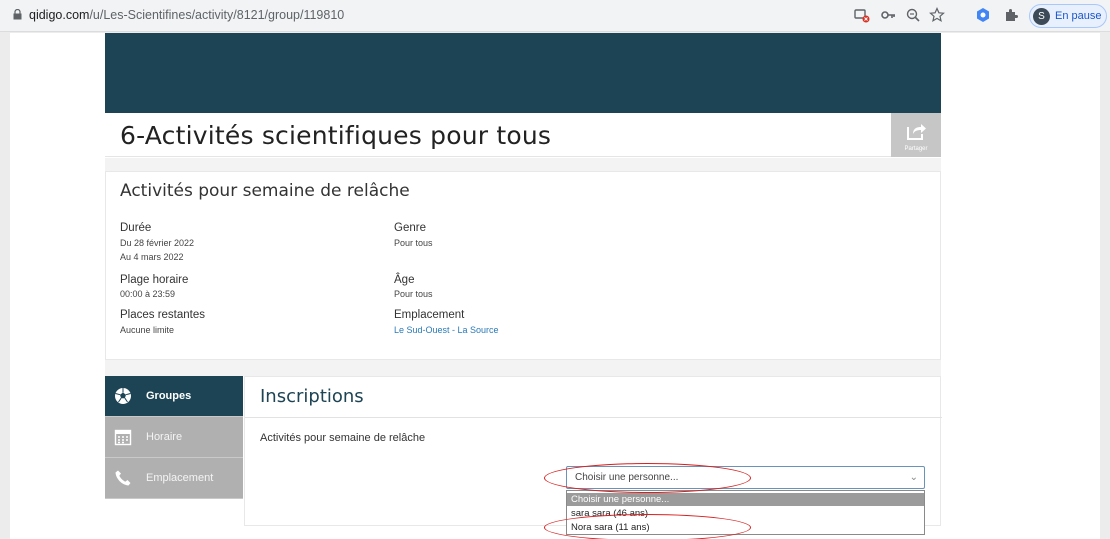  I want to click on chevron-down-icon: ⌄, so click(913, 477).